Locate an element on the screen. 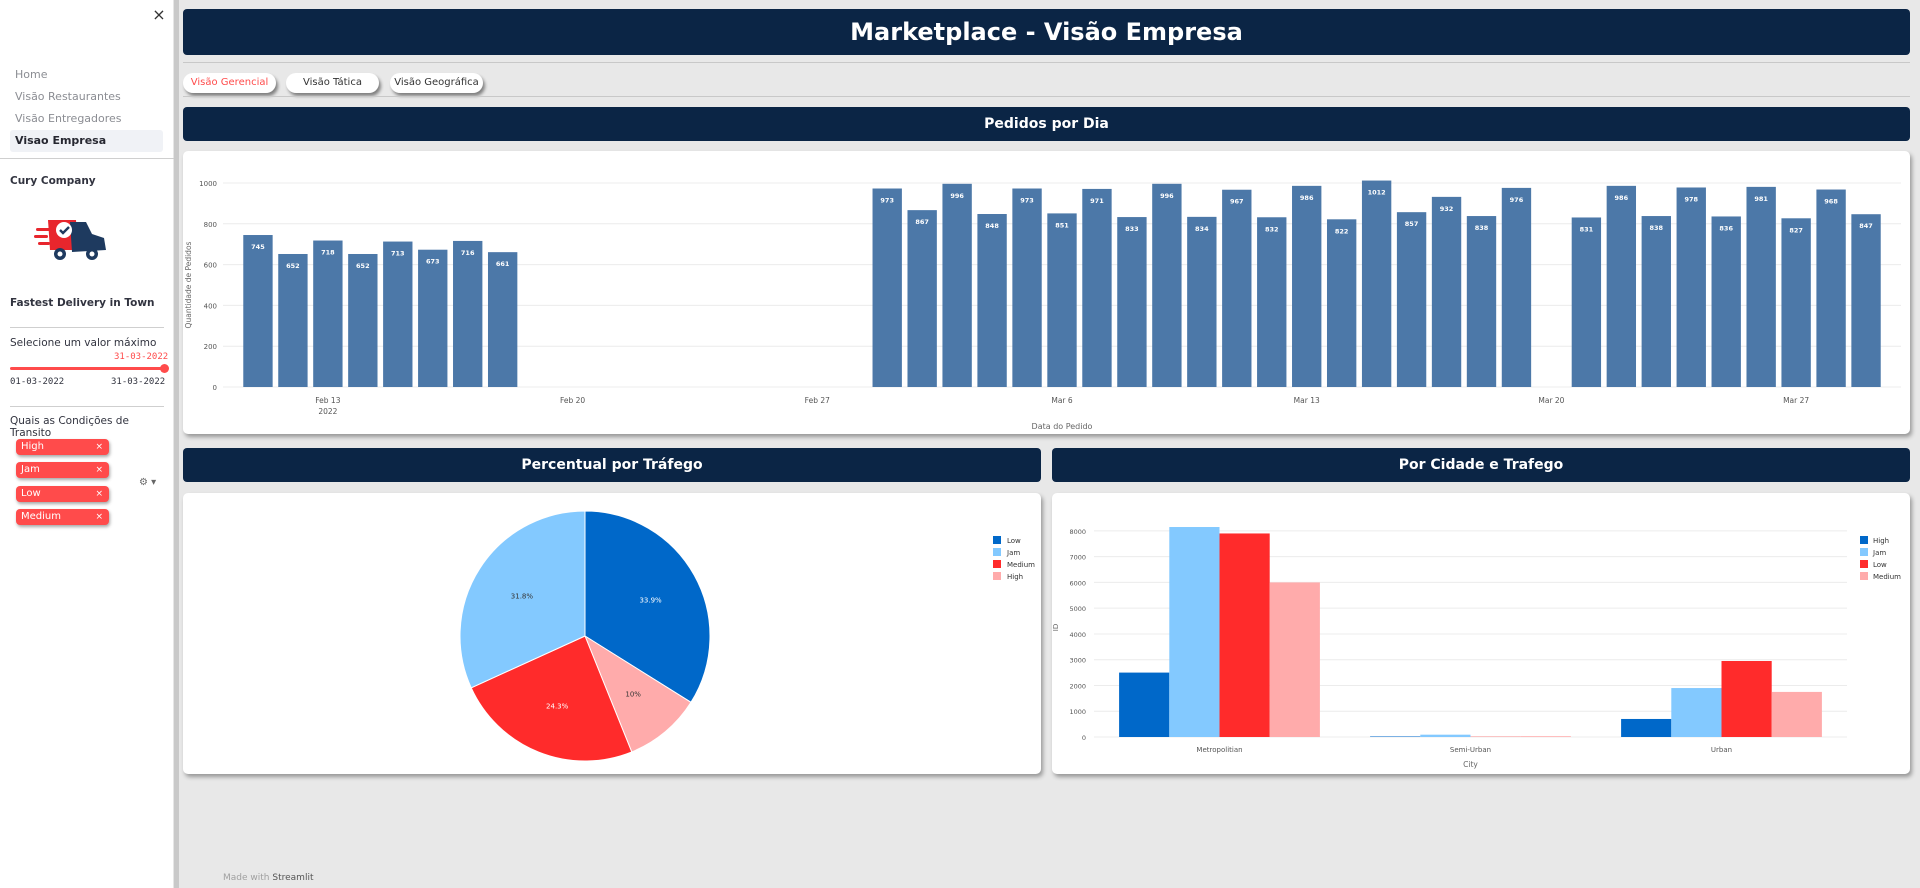 The width and height of the screenshot is (1920, 888). bar-value-label: 661 is located at coordinates (503, 264).